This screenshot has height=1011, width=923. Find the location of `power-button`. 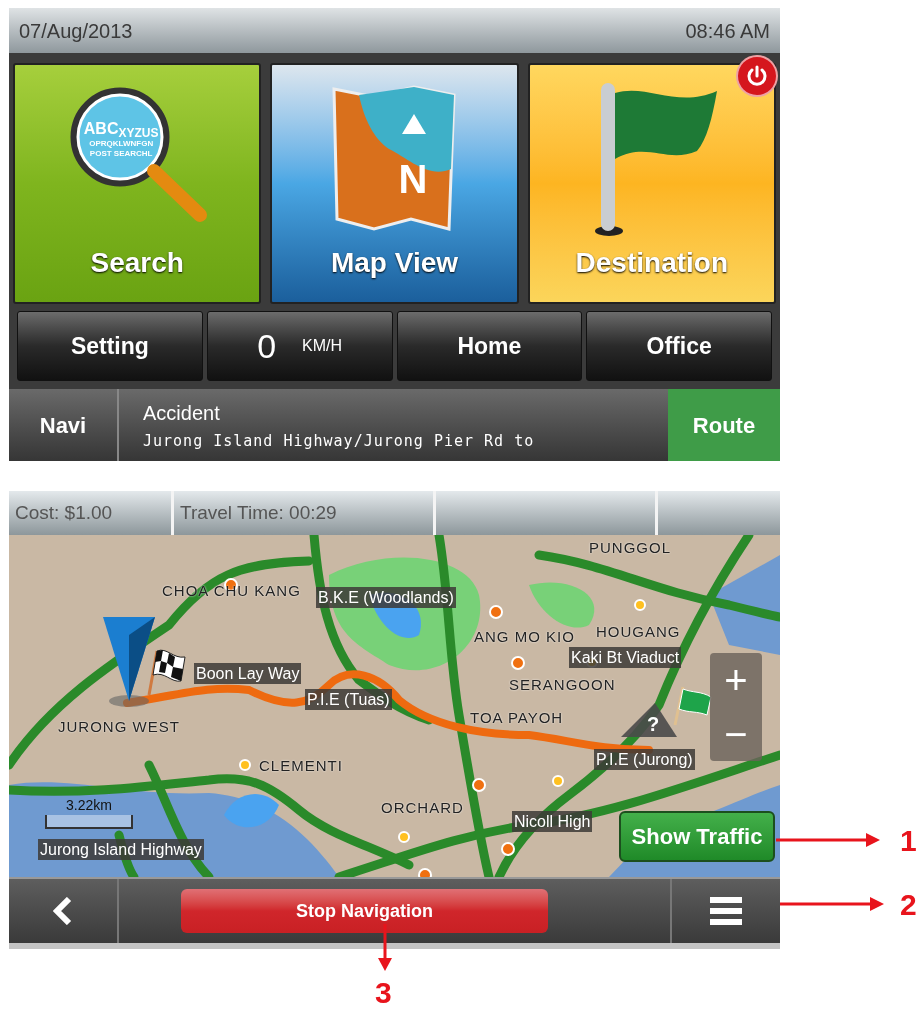

power-button is located at coordinates (757, 76).